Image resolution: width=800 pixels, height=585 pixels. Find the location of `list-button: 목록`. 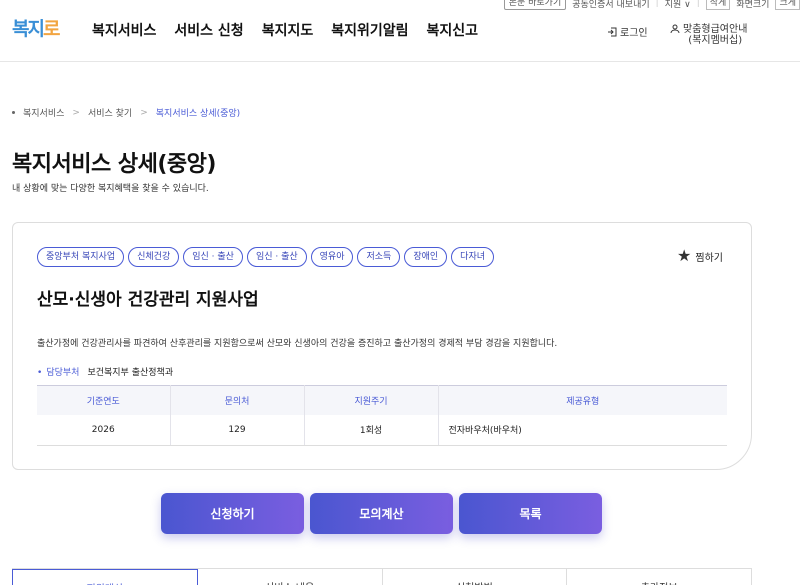

list-button: 목록 is located at coordinates (530, 513).